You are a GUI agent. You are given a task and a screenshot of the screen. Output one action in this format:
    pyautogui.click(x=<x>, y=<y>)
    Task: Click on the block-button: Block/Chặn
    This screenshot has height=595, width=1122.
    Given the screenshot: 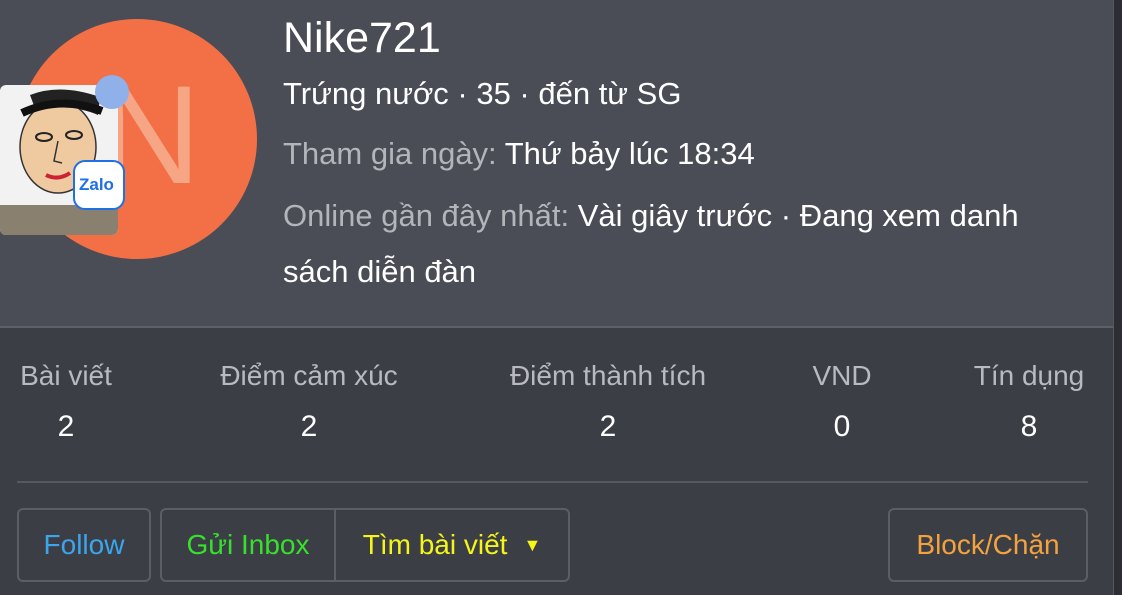 What is the action you would take?
    pyautogui.click(x=988, y=545)
    